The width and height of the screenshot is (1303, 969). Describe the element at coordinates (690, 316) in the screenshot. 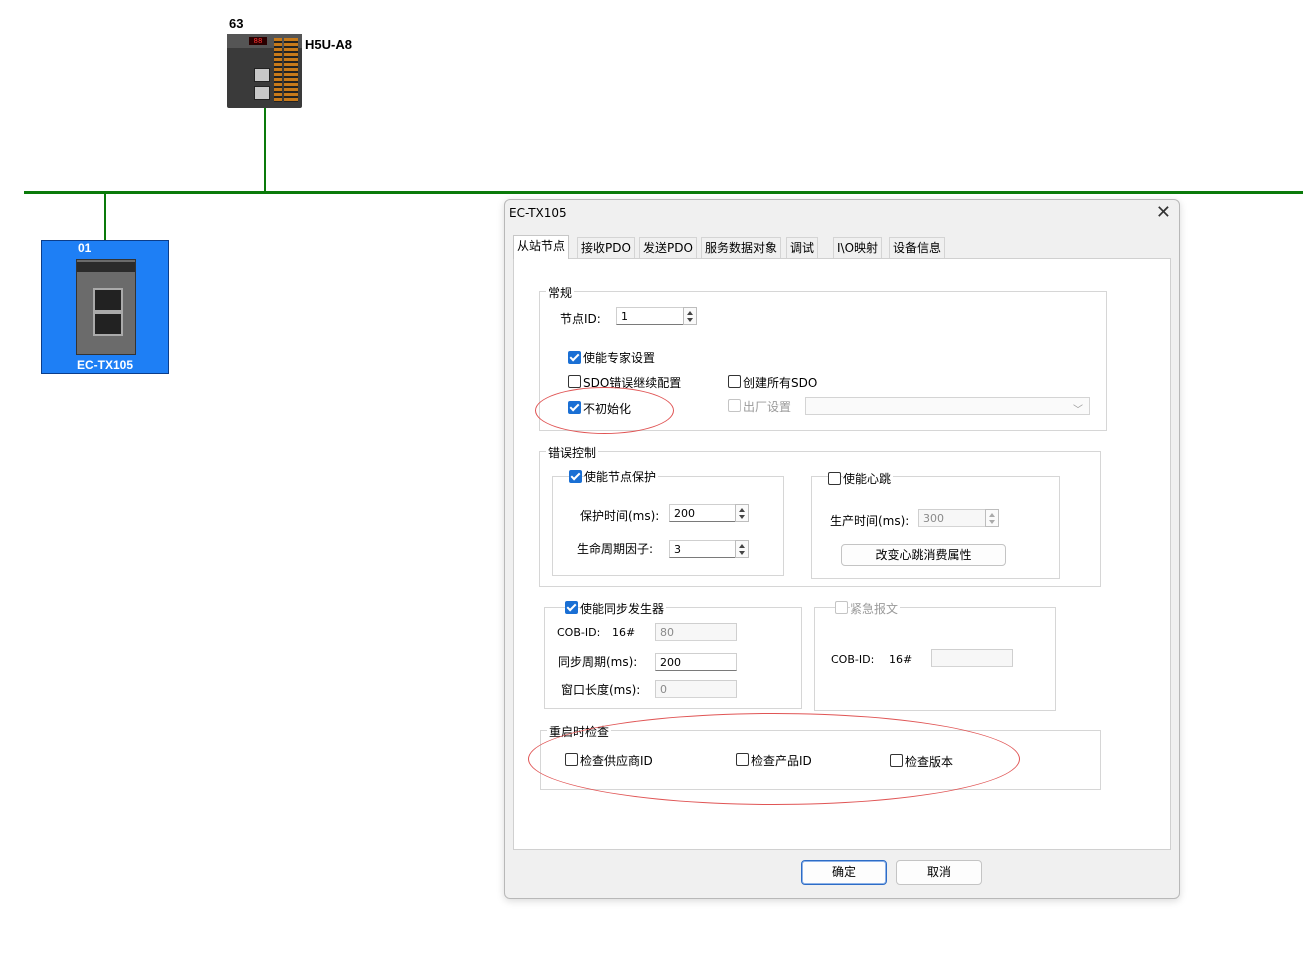

I see `node-id-spinner` at that location.